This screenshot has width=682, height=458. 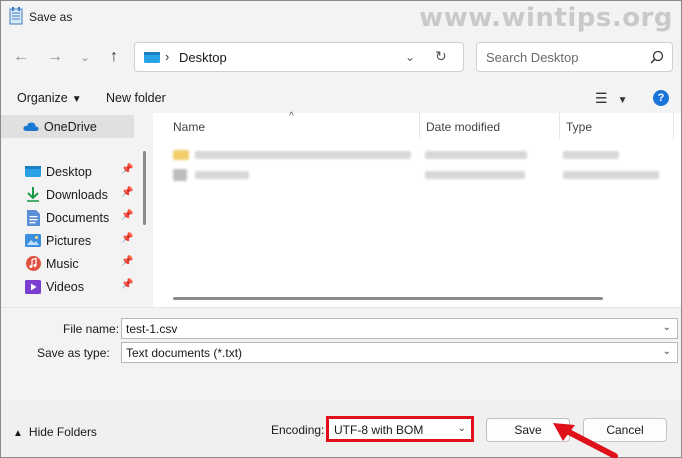 What do you see at coordinates (399, 328) in the screenshot?
I see `file-name-field: test-1.csv ⌄` at bounding box center [399, 328].